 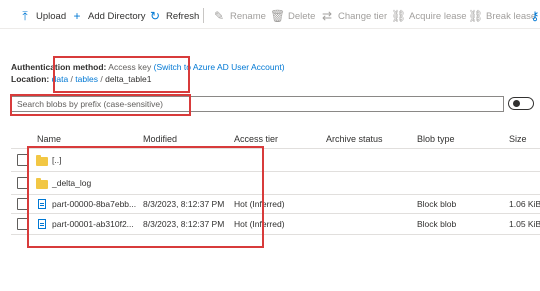 I want to click on rename-label: Rename, so click(x=248, y=16).